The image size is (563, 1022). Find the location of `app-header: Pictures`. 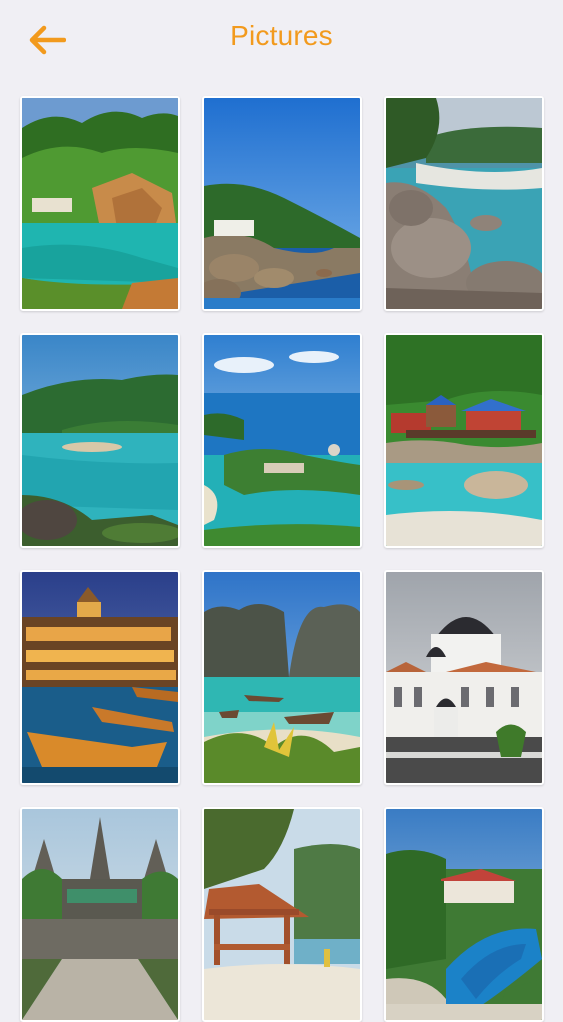

app-header: Pictures is located at coordinates (281, 39).